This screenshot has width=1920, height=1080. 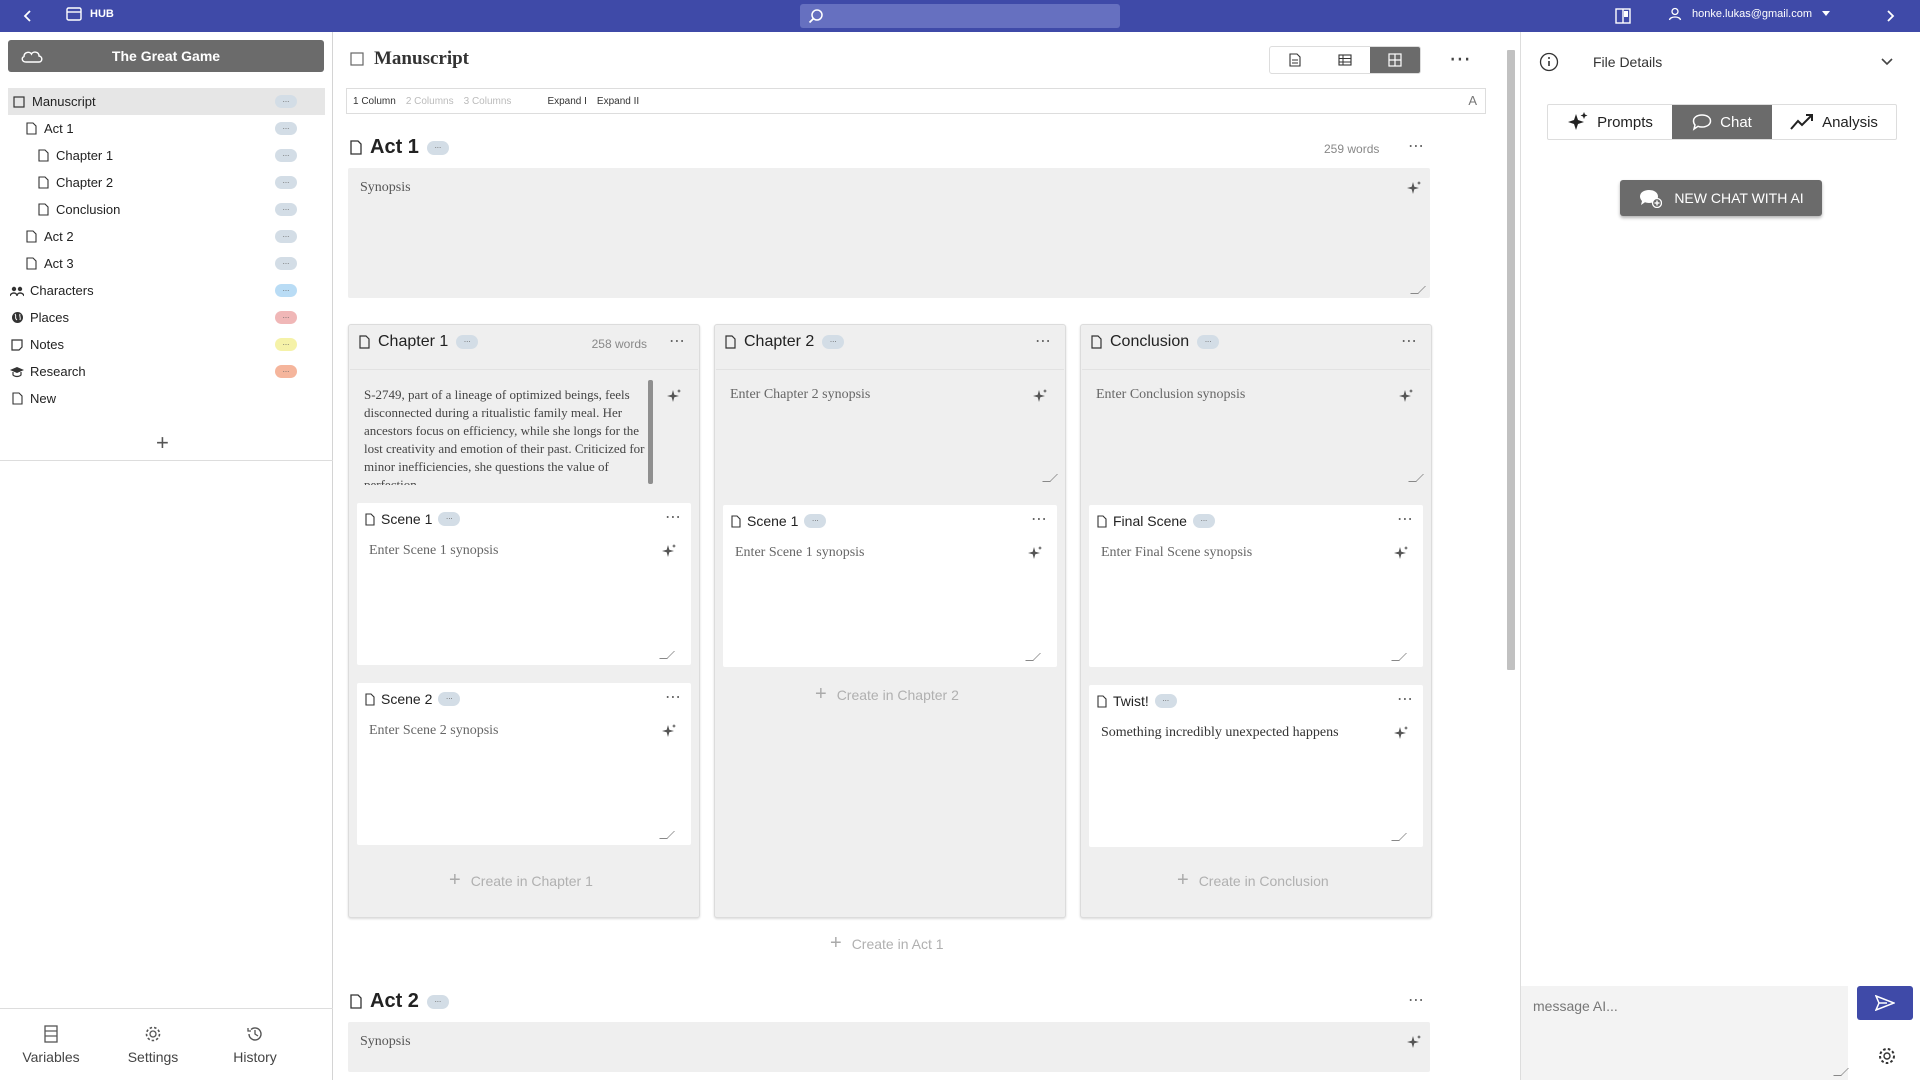 What do you see at coordinates (162, 443) in the screenshot?
I see `add-item-plus-icon: +` at bounding box center [162, 443].